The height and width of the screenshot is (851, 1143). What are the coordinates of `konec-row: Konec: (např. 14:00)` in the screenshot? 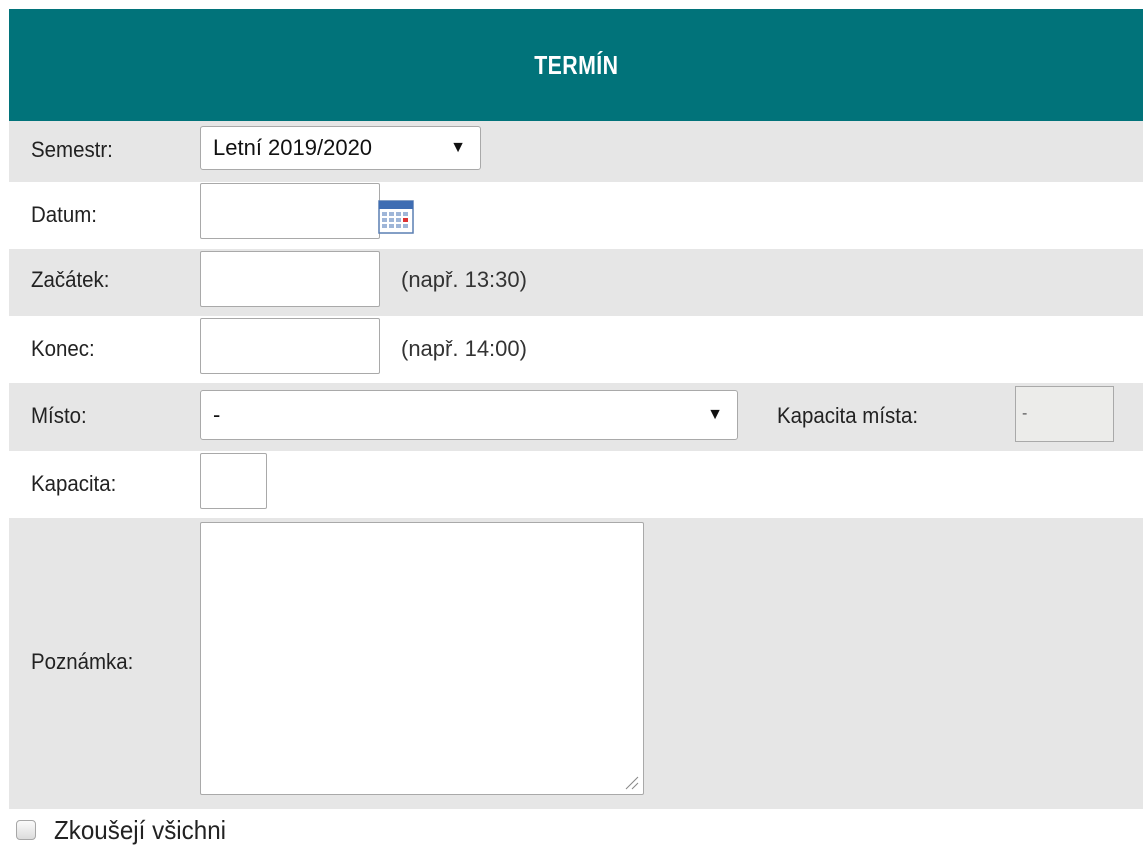 It's located at (576, 349).